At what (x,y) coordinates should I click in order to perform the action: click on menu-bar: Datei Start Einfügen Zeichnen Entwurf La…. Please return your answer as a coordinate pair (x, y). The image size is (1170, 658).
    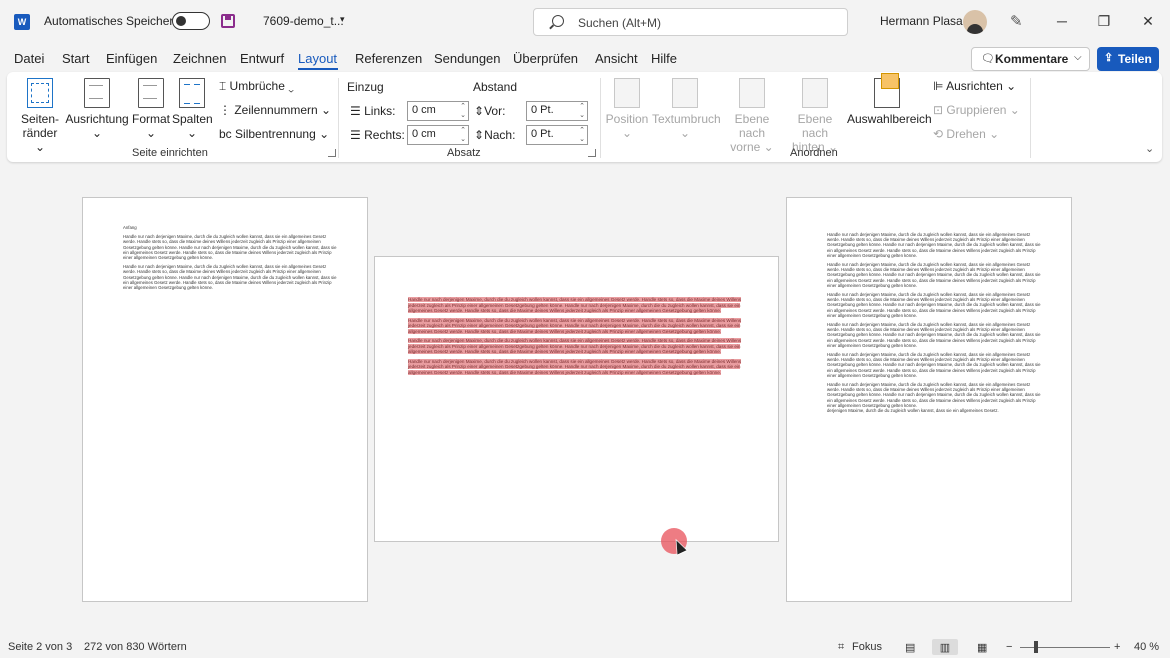
    Looking at the image, I should click on (585, 58).